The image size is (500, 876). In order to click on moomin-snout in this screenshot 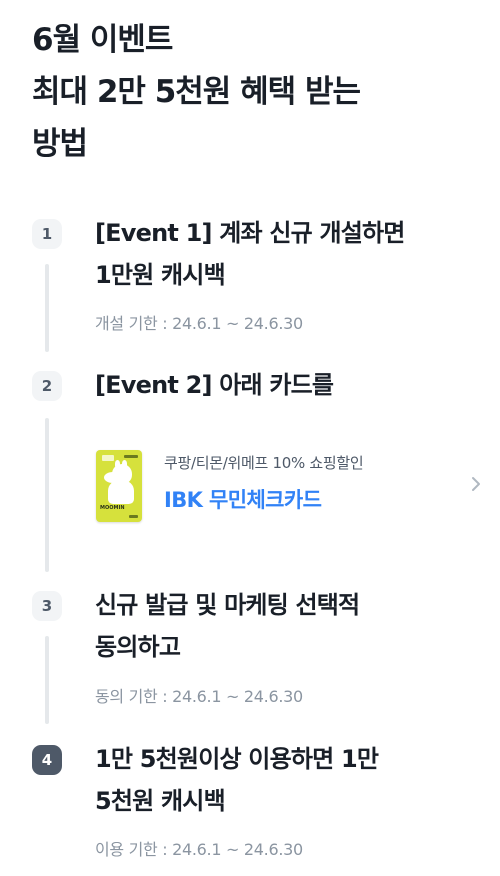, I will do `click(113, 477)`.